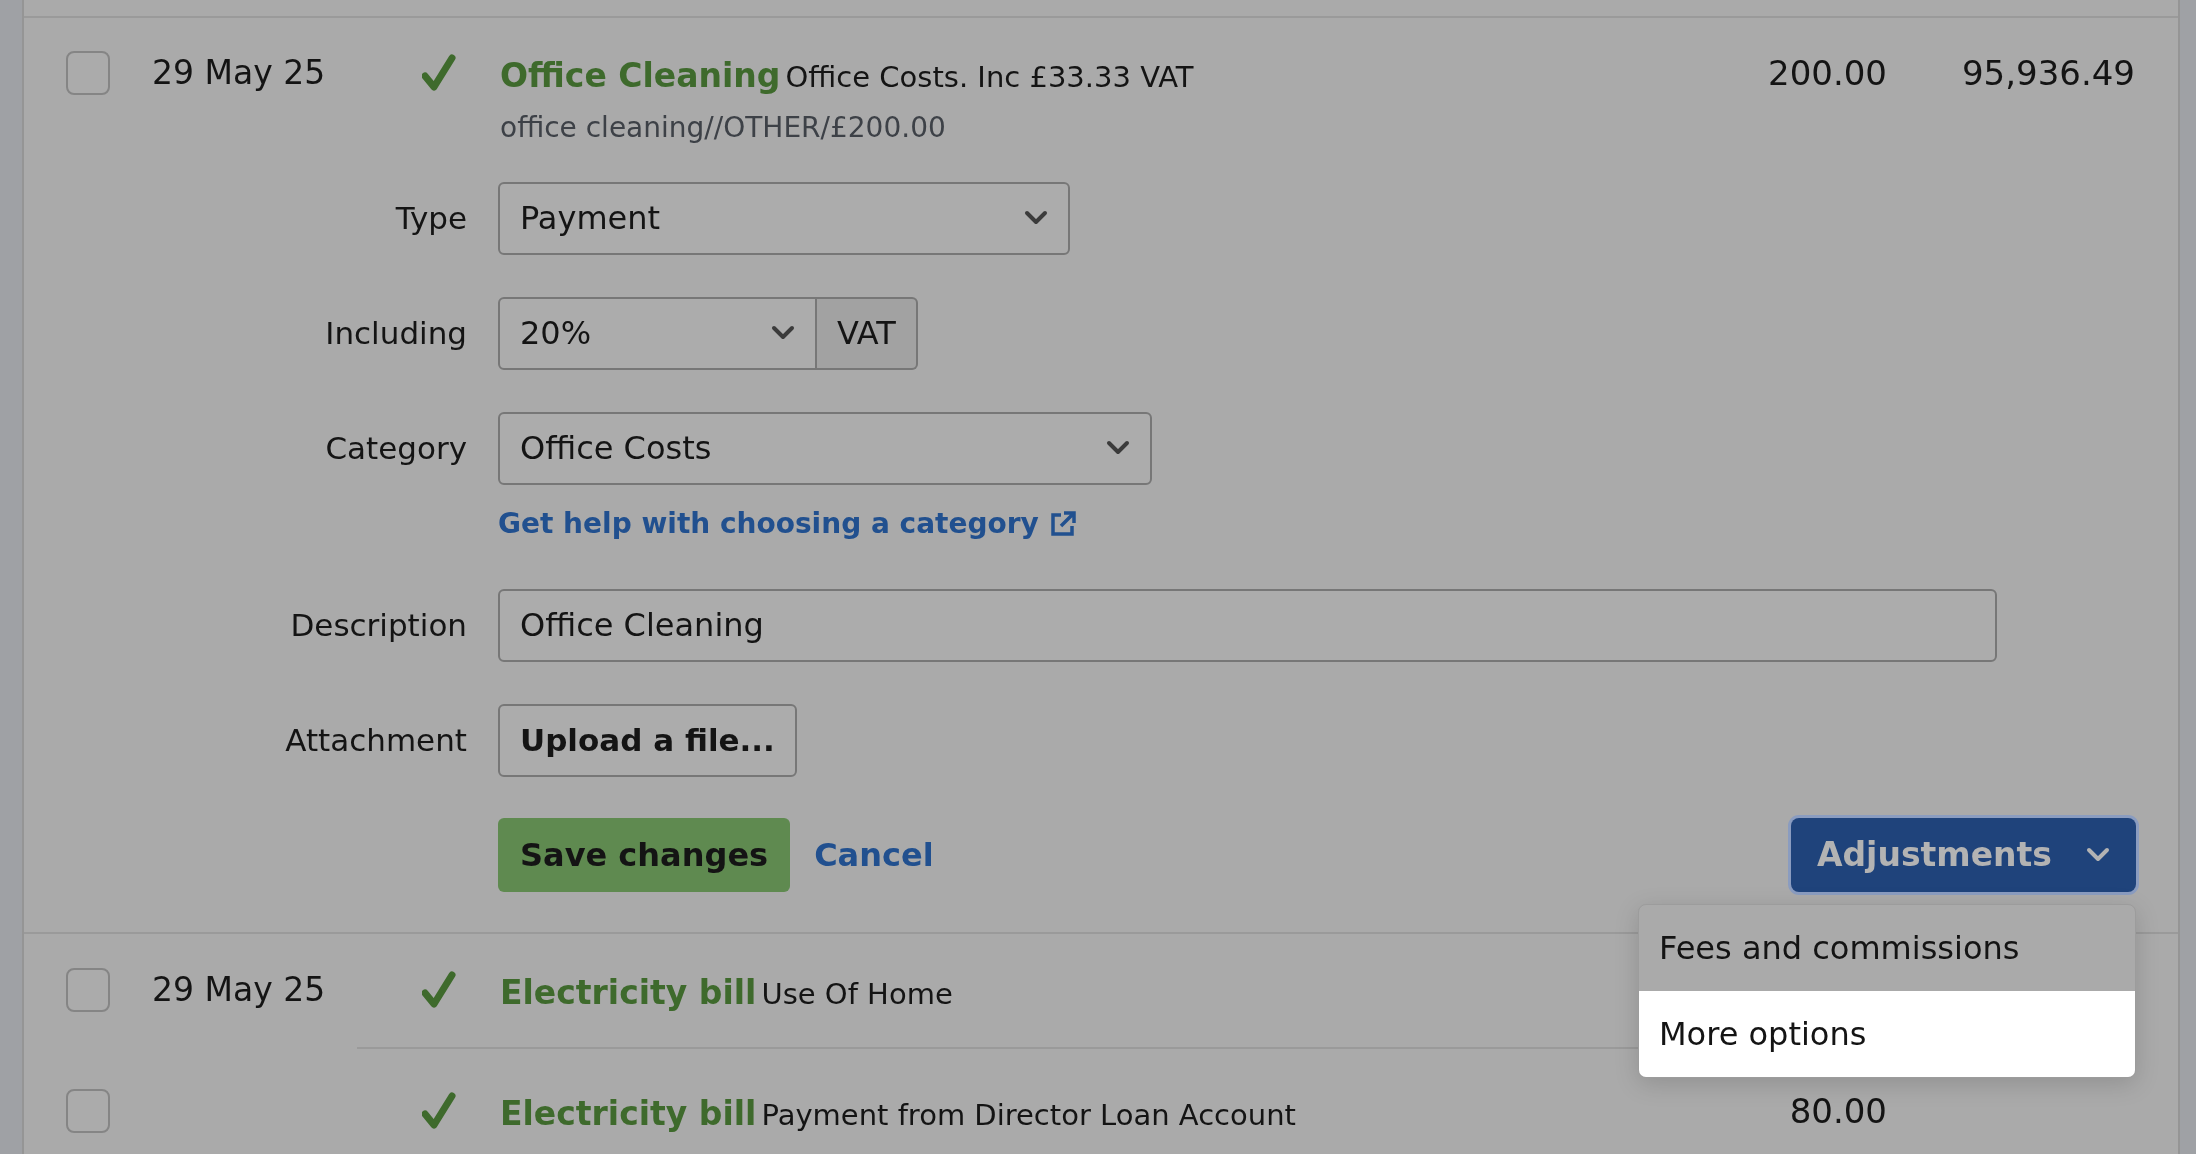 The image size is (2196, 1154). Describe the element at coordinates (395, 333) in the screenshot. I see `field-label: Including` at that location.